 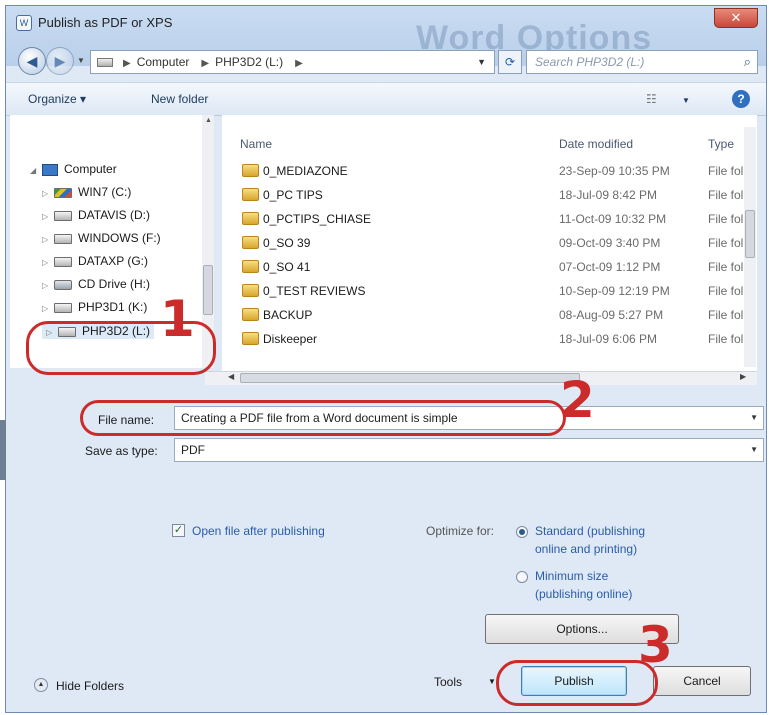 I want to click on column-header-date: Date modified, so click(x=596, y=144).